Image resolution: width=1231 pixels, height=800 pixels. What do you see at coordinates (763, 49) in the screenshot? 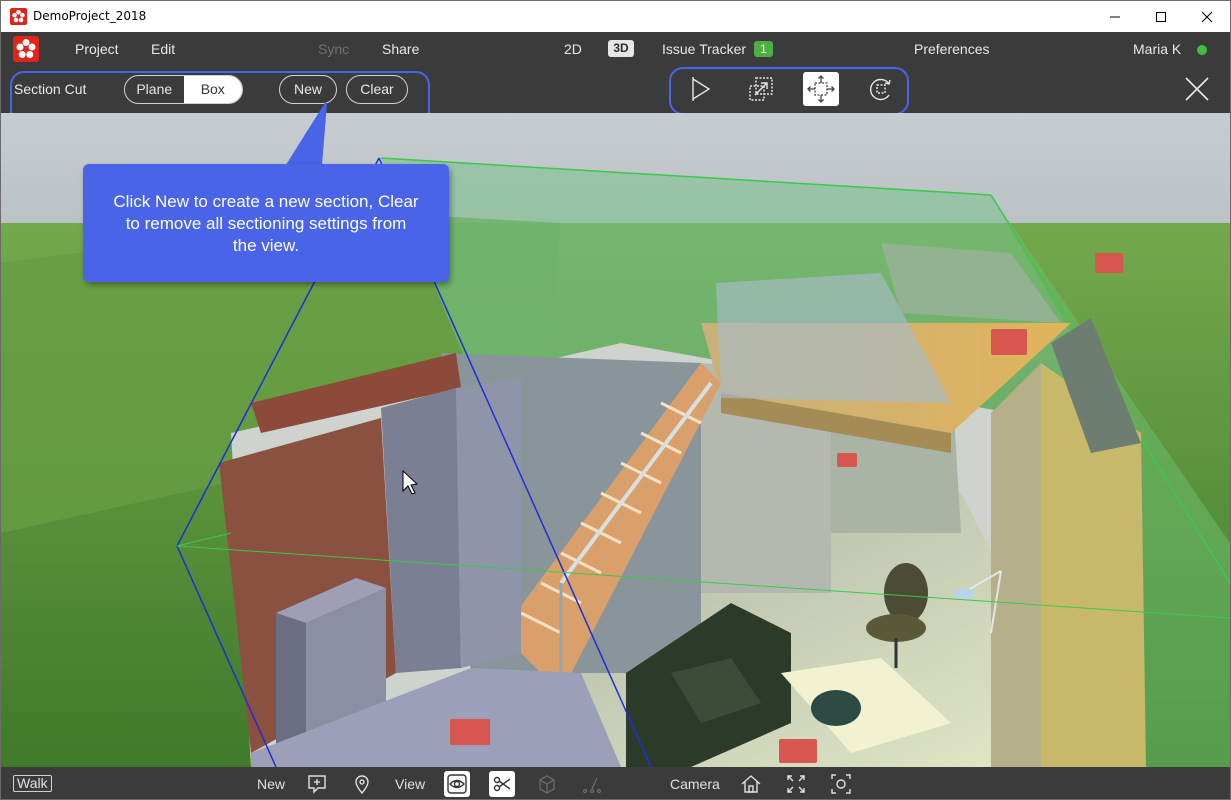
I see `issue-count-badge: 1` at bounding box center [763, 49].